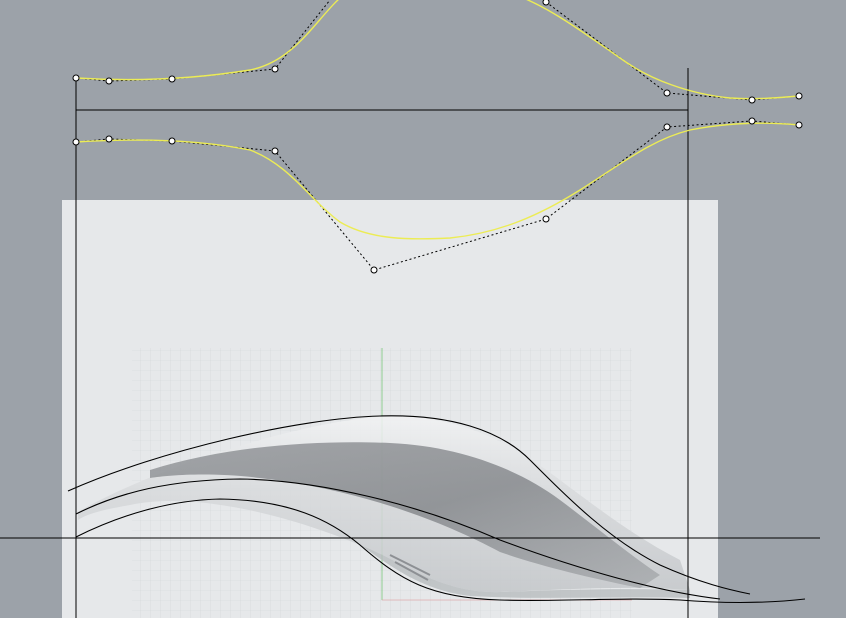  Describe the element at coordinates (203, 41) in the screenshot. I see `upper-control-polygon` at that location.